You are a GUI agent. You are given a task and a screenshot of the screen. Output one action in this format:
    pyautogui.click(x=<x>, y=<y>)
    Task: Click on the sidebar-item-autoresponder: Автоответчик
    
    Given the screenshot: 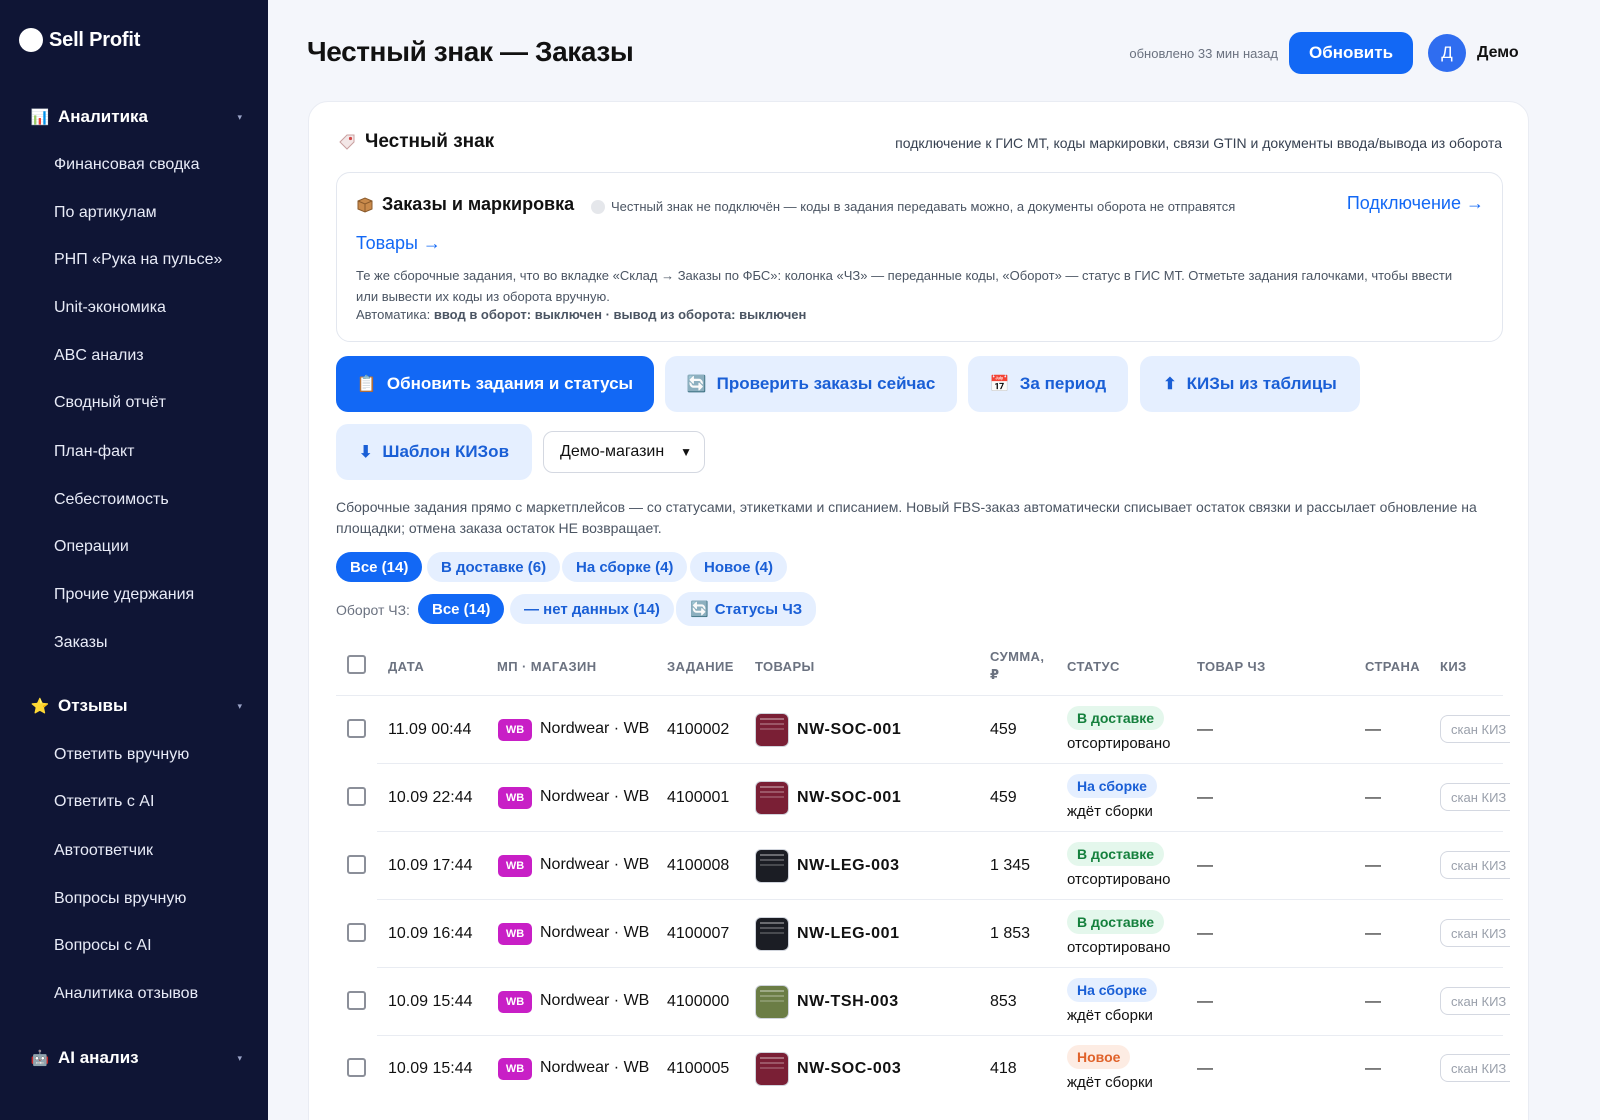 What is the action you would take?
    pyautogui.click(x=103, y=851)
    